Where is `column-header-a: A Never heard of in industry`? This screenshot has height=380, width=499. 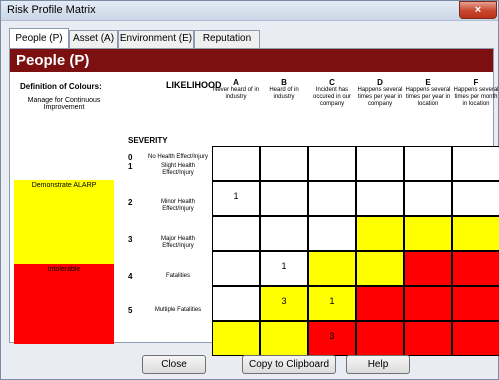 column-header-a: A Never heard of in industry is located at coordinates (236, 90).